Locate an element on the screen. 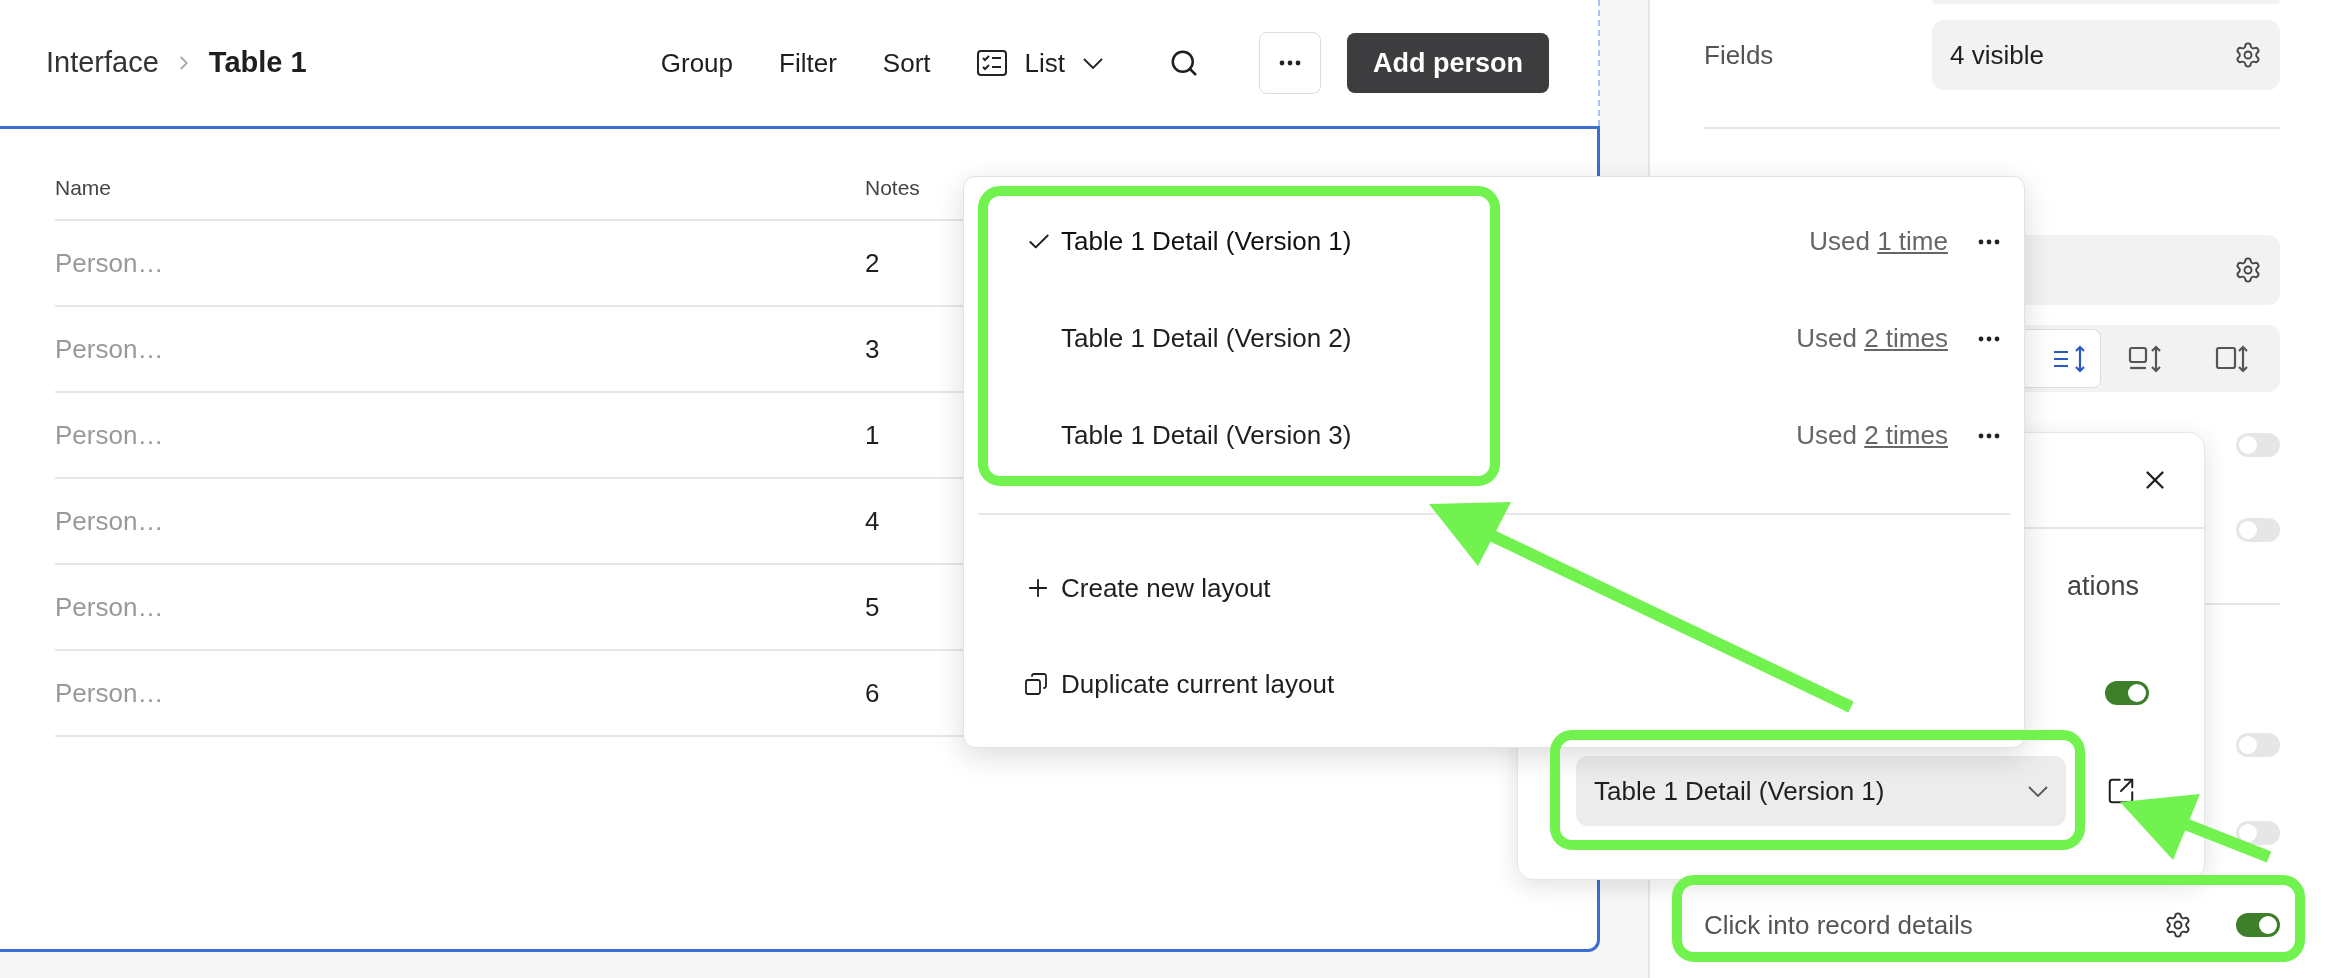 The height and width of the screenshot is (978, 2328). menu-item: Table 1 Detail (Version 2) Used 2 times is located at coordinates (1494, 338).